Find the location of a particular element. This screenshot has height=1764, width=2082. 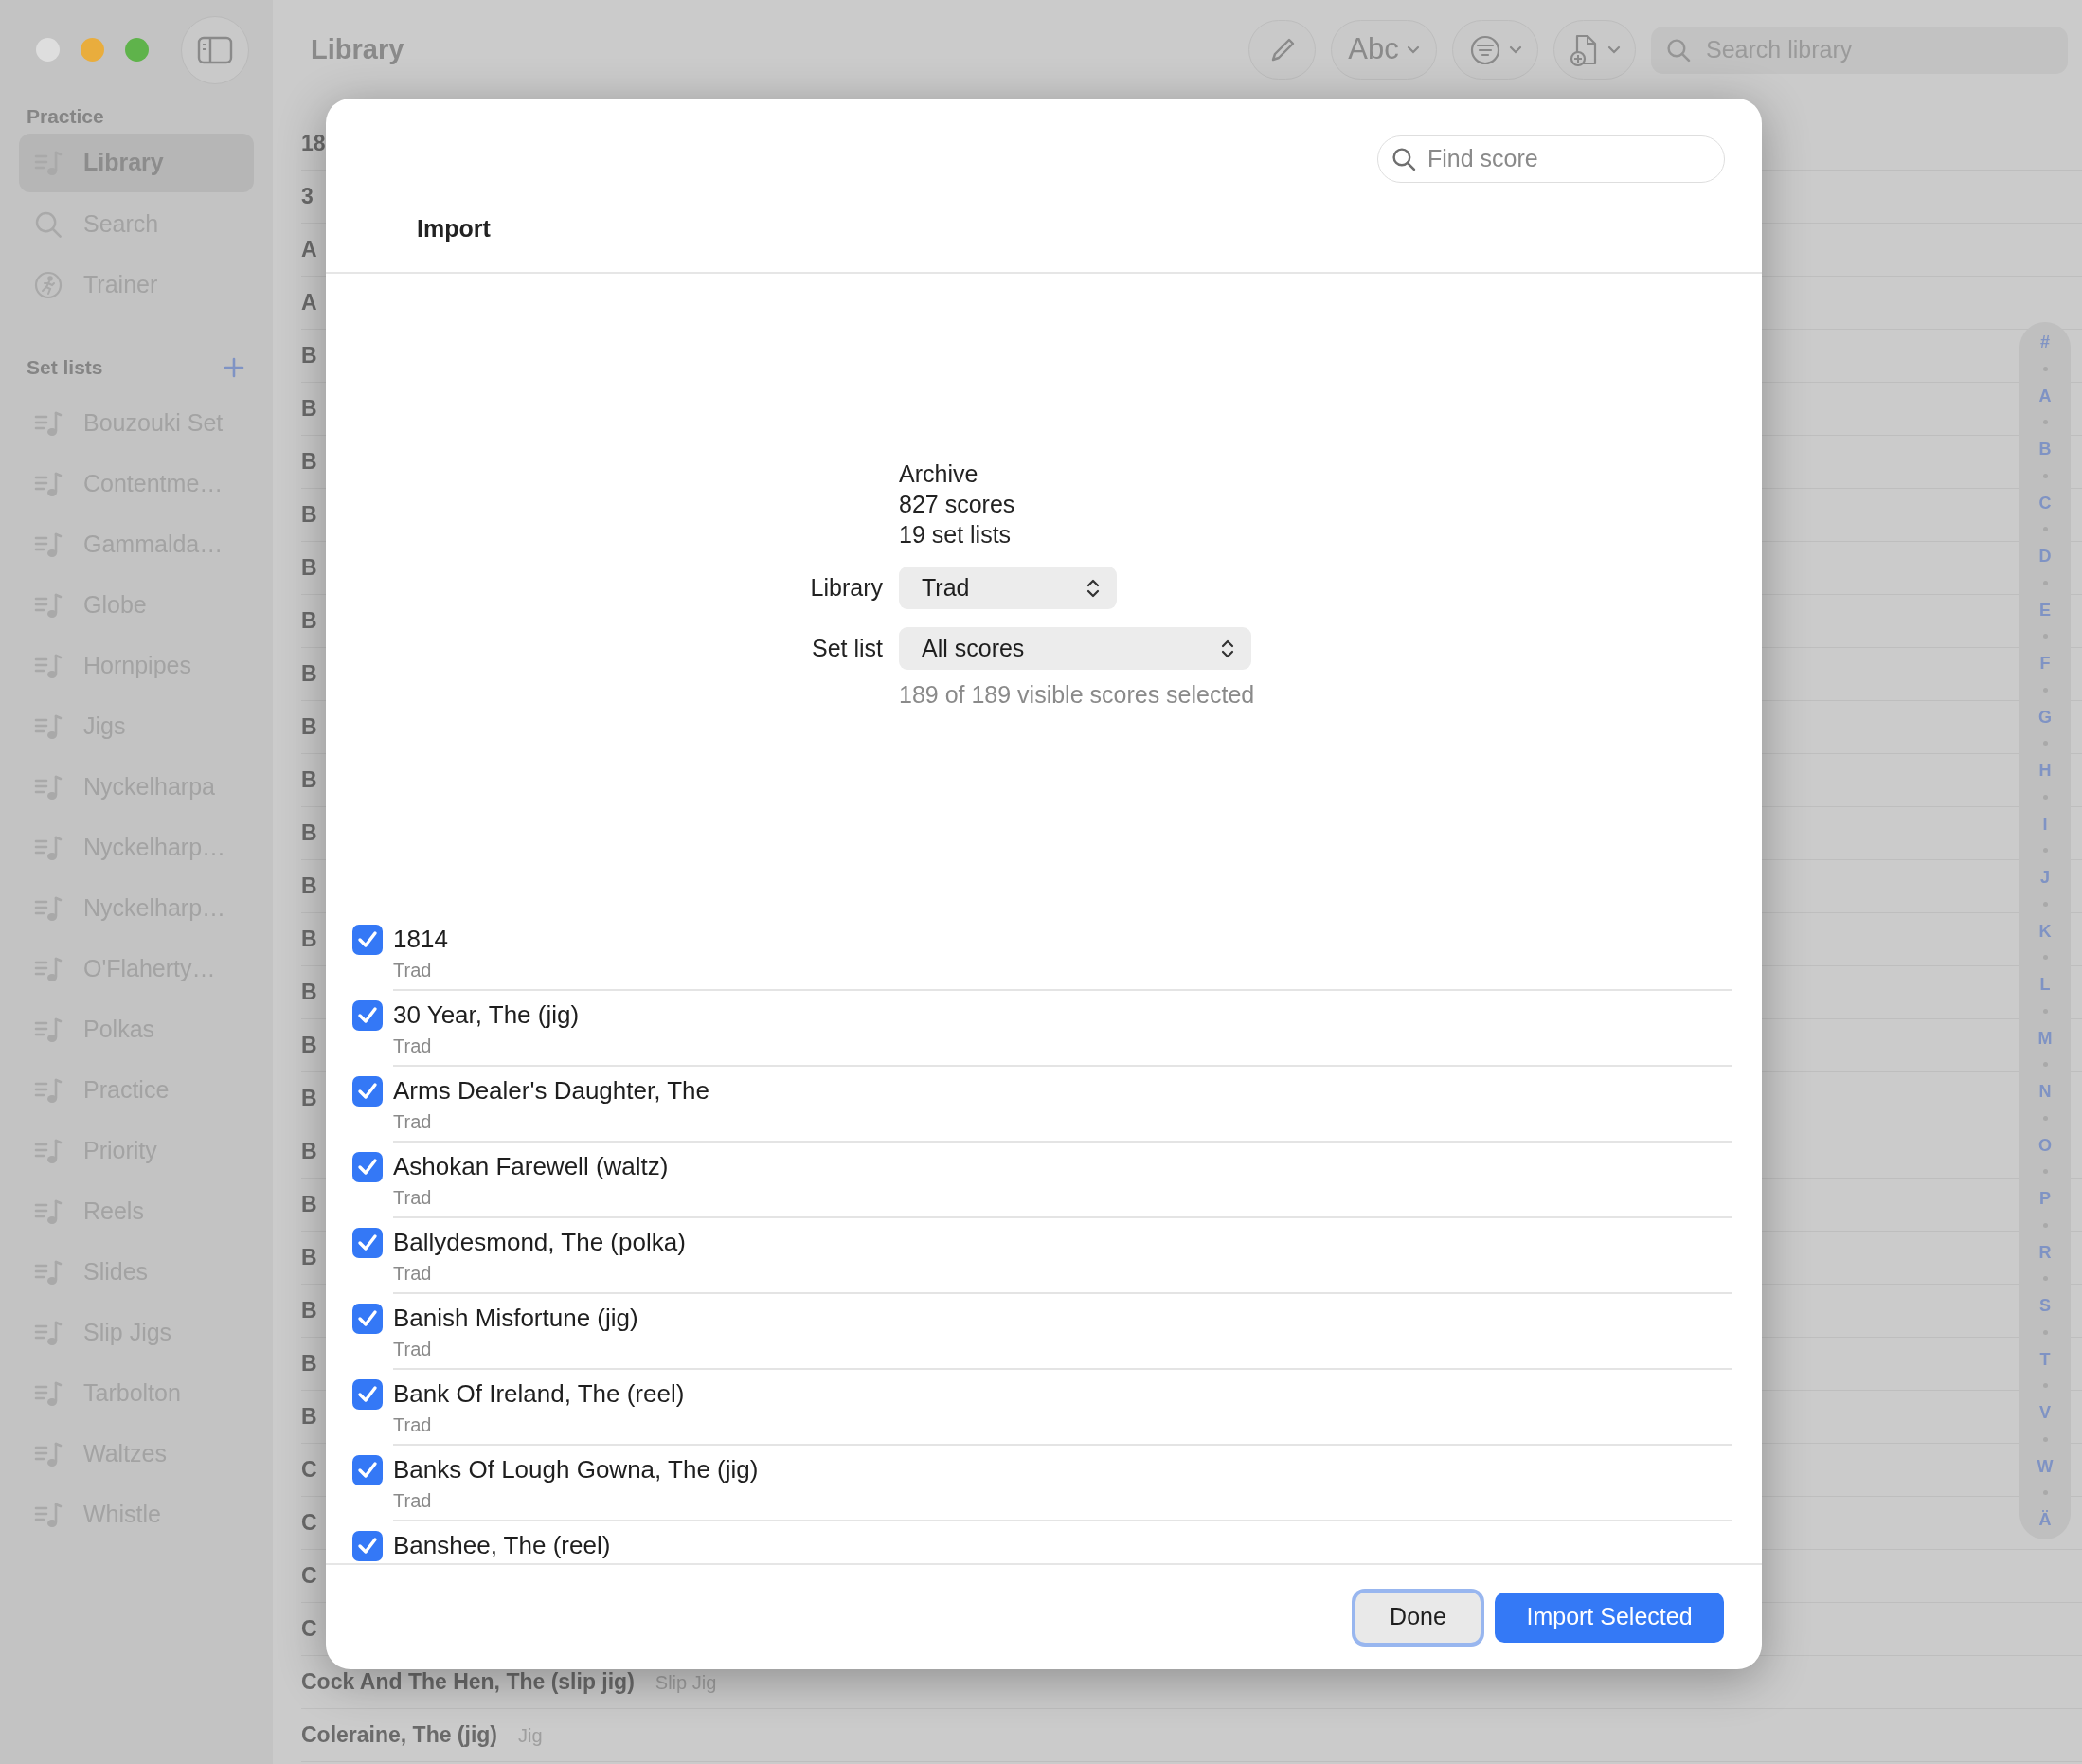

index-letter: T is located at coordinates (2045, 1359).